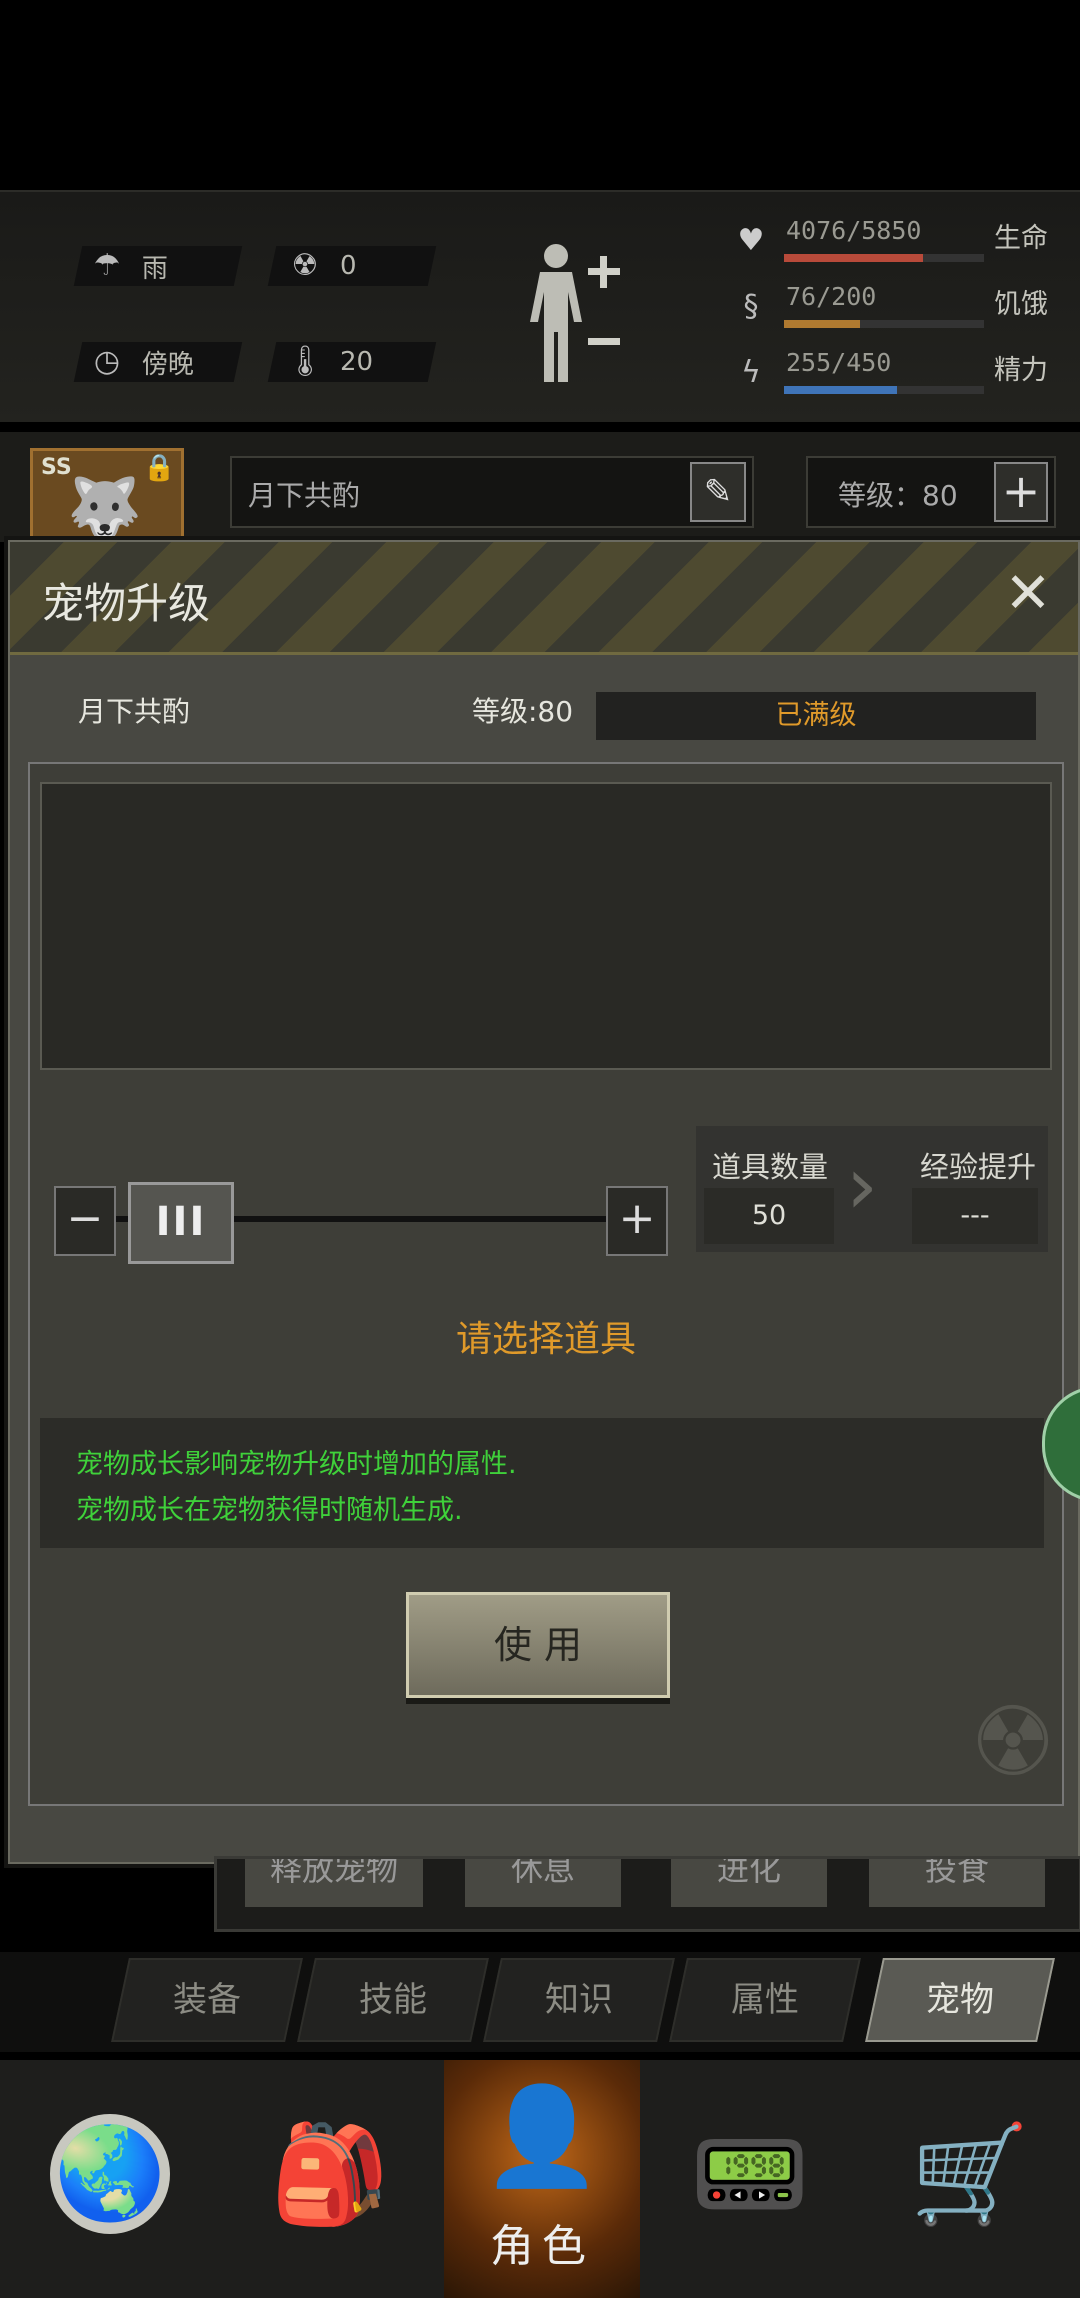 The image size is (1080, 2298). What do you see at coordinates (854, 230) in the screenshot?
I see `health-value: 4076/5850` at bounding box center [854, 230].